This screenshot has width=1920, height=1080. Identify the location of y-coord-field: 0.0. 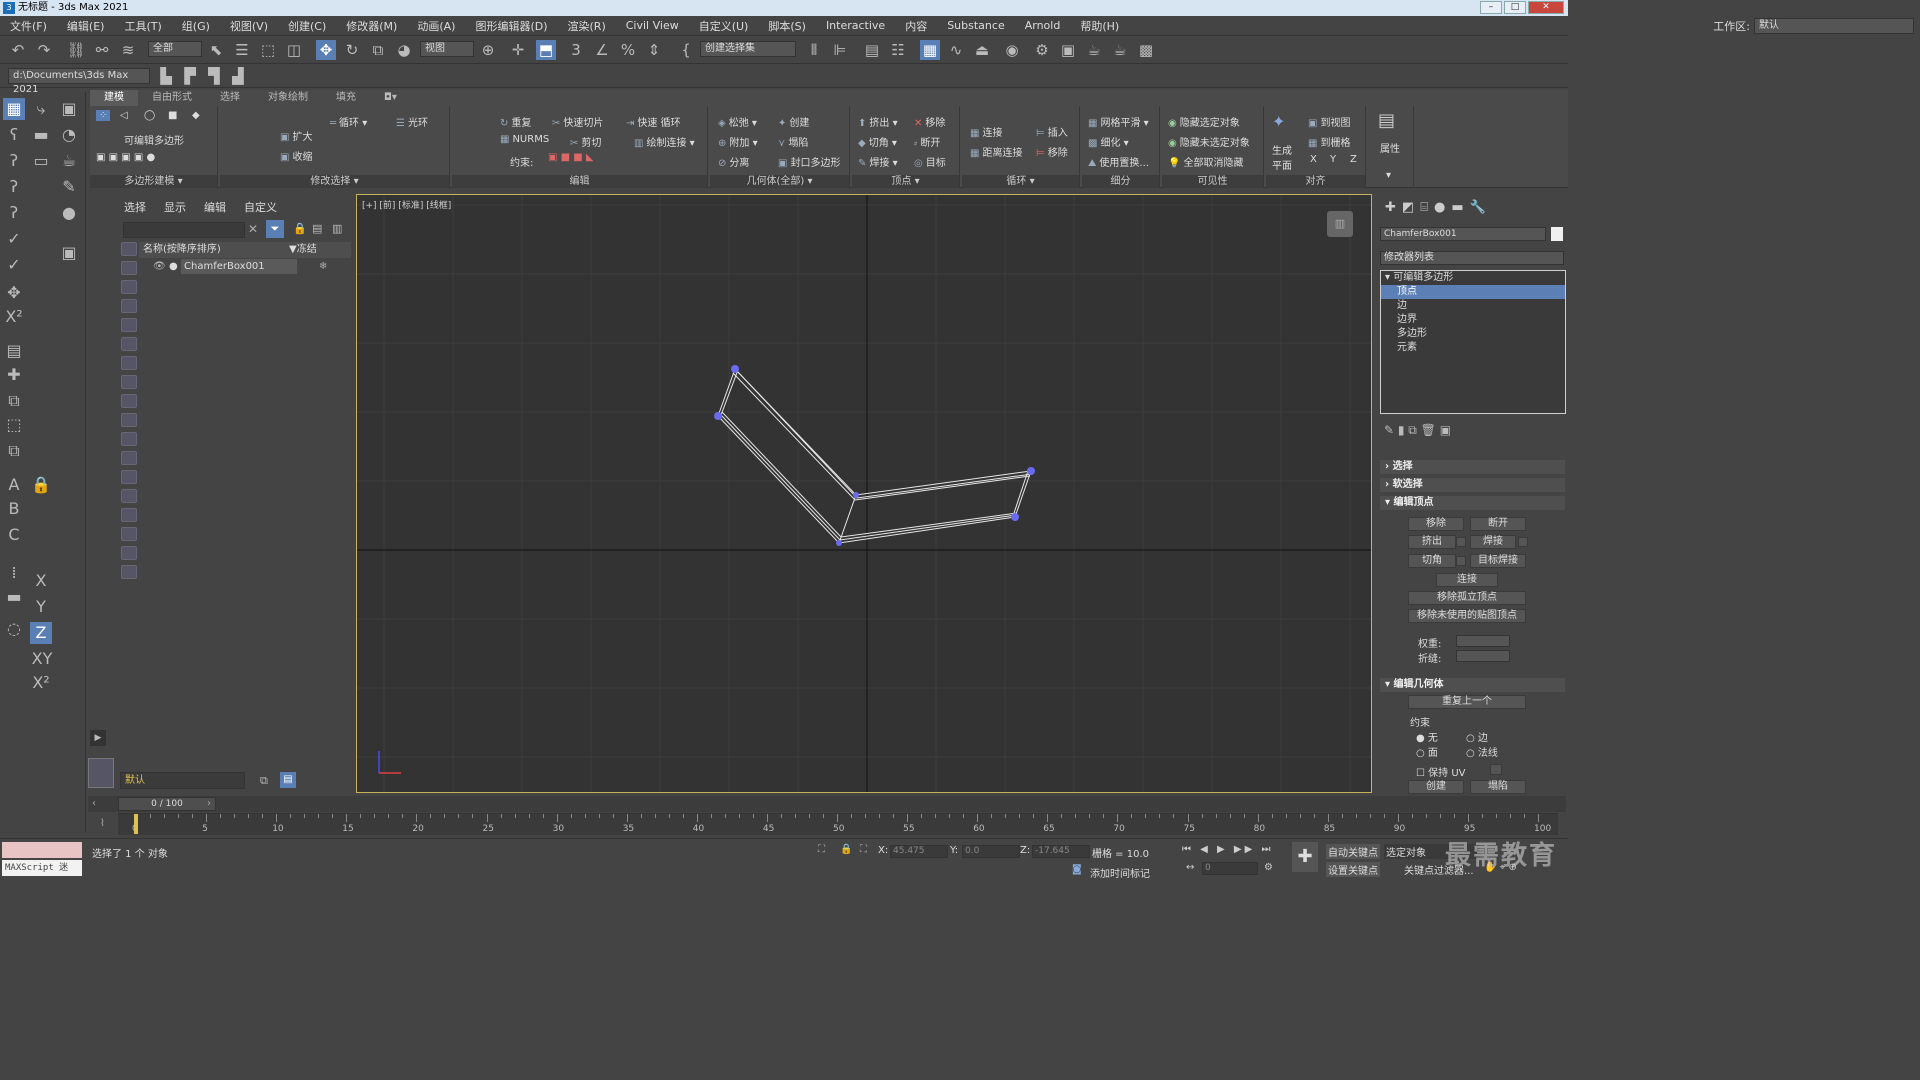
(991, 851).